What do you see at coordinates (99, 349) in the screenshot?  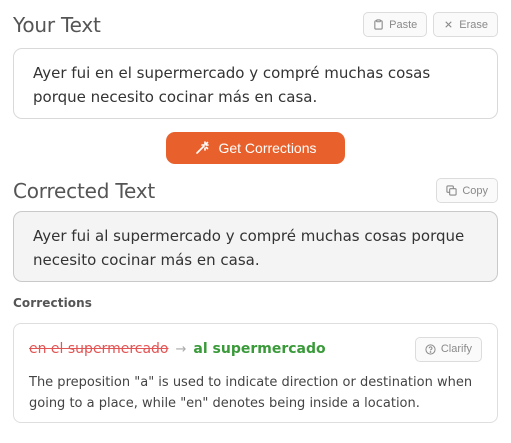 I see `original-phrase: en el supermercado` at bounding box center [99, 349].